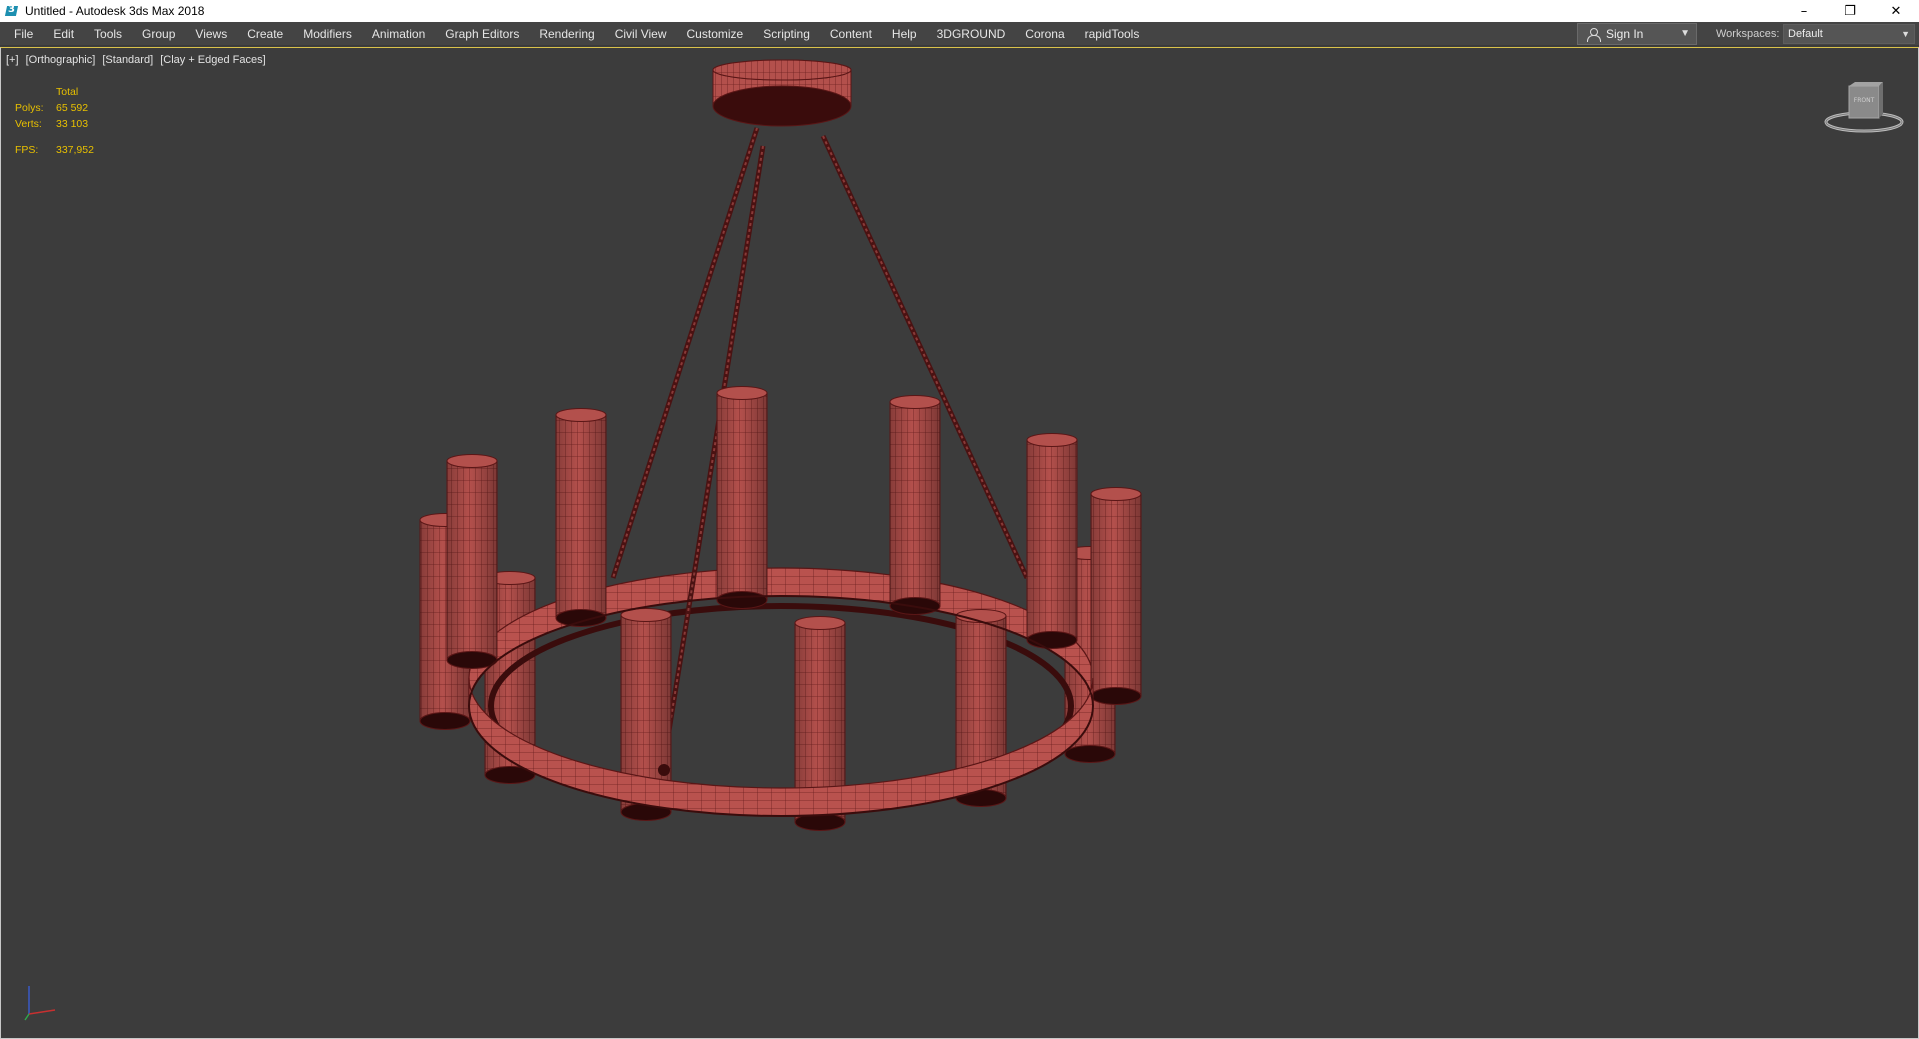  Describe the element at coordinates (566, 34) in the screenshot. I see `menu-rendering: Rendering` at that location.